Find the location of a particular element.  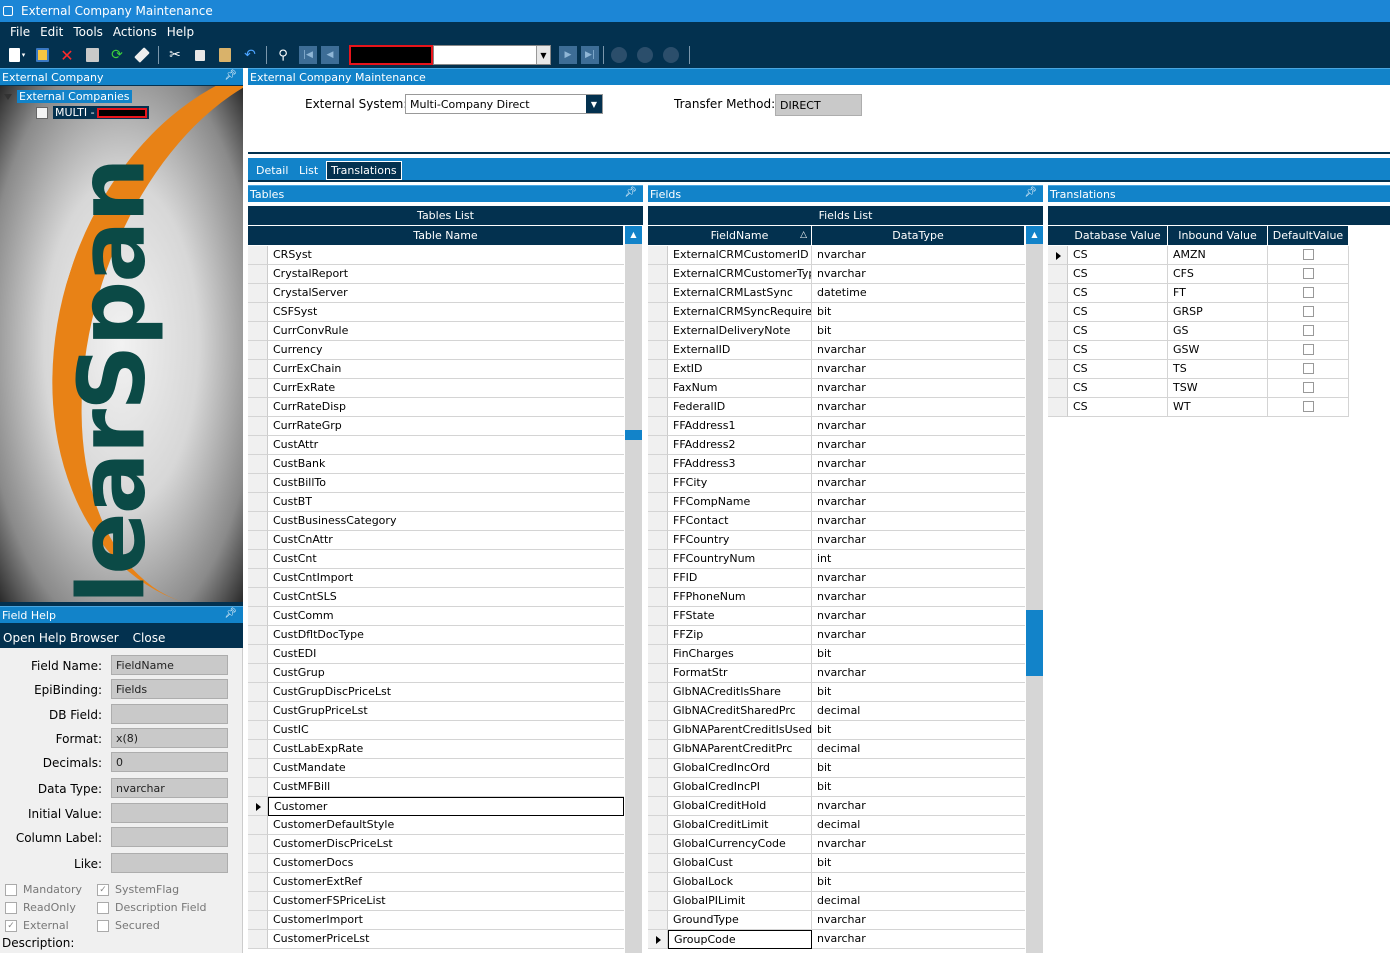

table-row: CSFSyst is located at coordinates (446, 312).